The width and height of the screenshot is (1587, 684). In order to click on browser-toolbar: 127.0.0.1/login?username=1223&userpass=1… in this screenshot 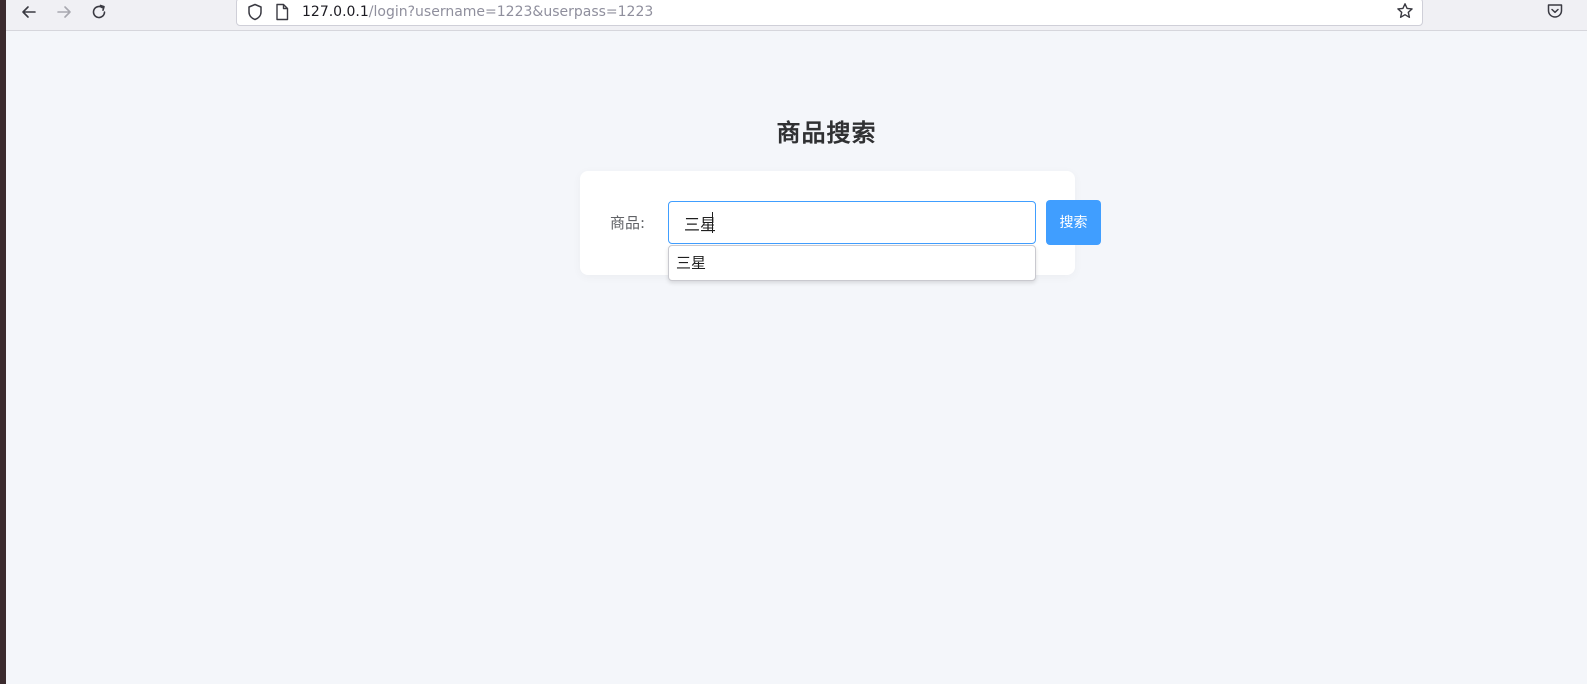, I will do `click(796, 15)`.